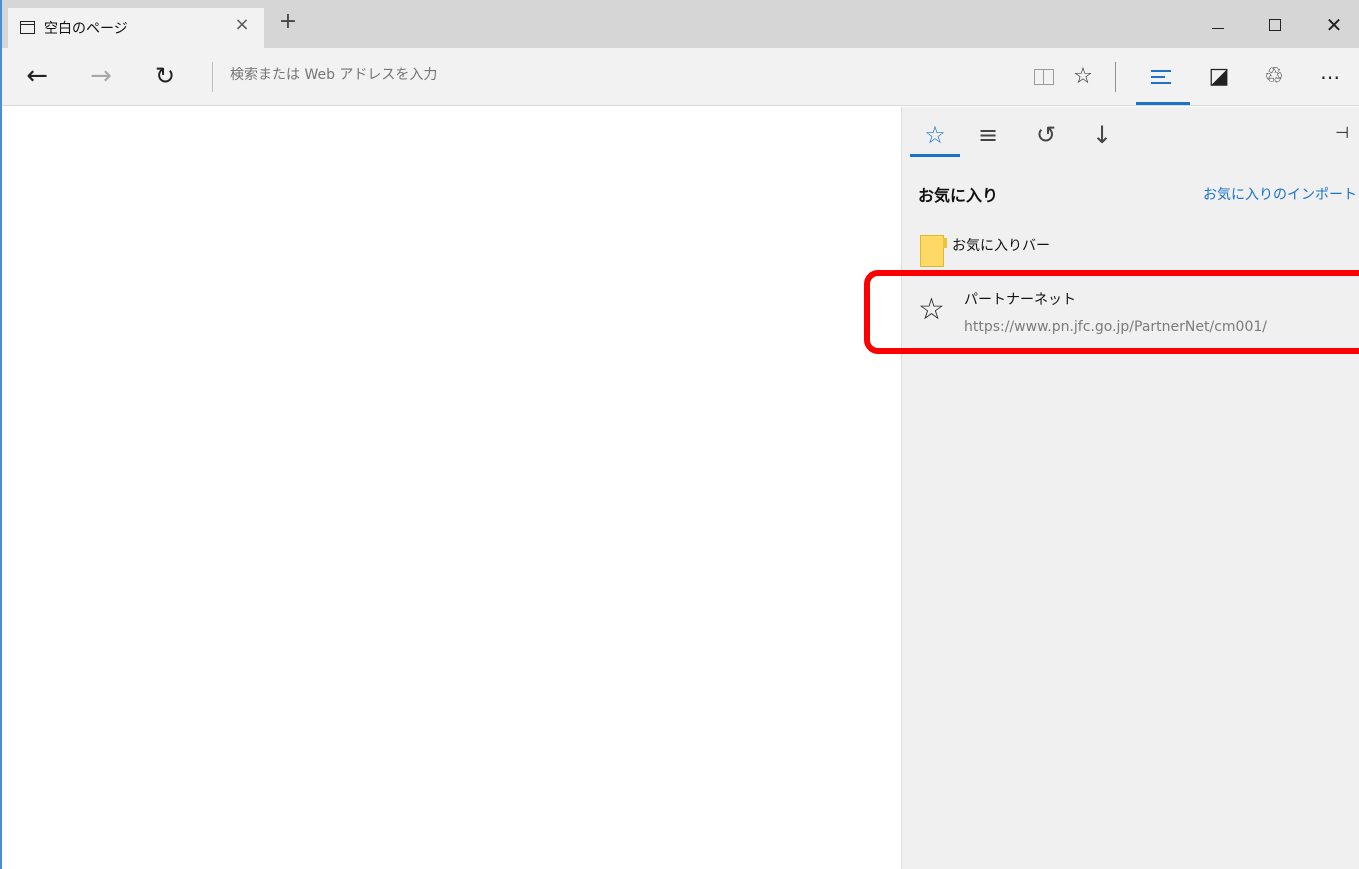 The image size is (1359, 869). Describe the element at coordinates (212, 77) in the screenshot. I see `address-divider` at that location.